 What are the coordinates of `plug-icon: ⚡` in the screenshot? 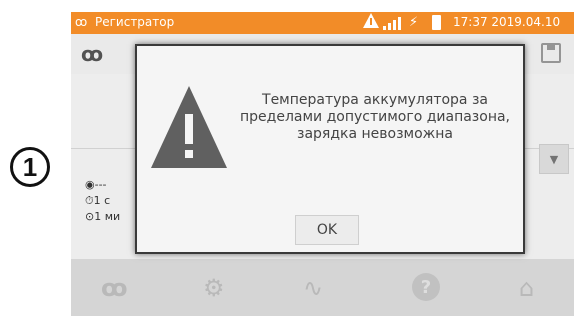 It's located at (414, 22).